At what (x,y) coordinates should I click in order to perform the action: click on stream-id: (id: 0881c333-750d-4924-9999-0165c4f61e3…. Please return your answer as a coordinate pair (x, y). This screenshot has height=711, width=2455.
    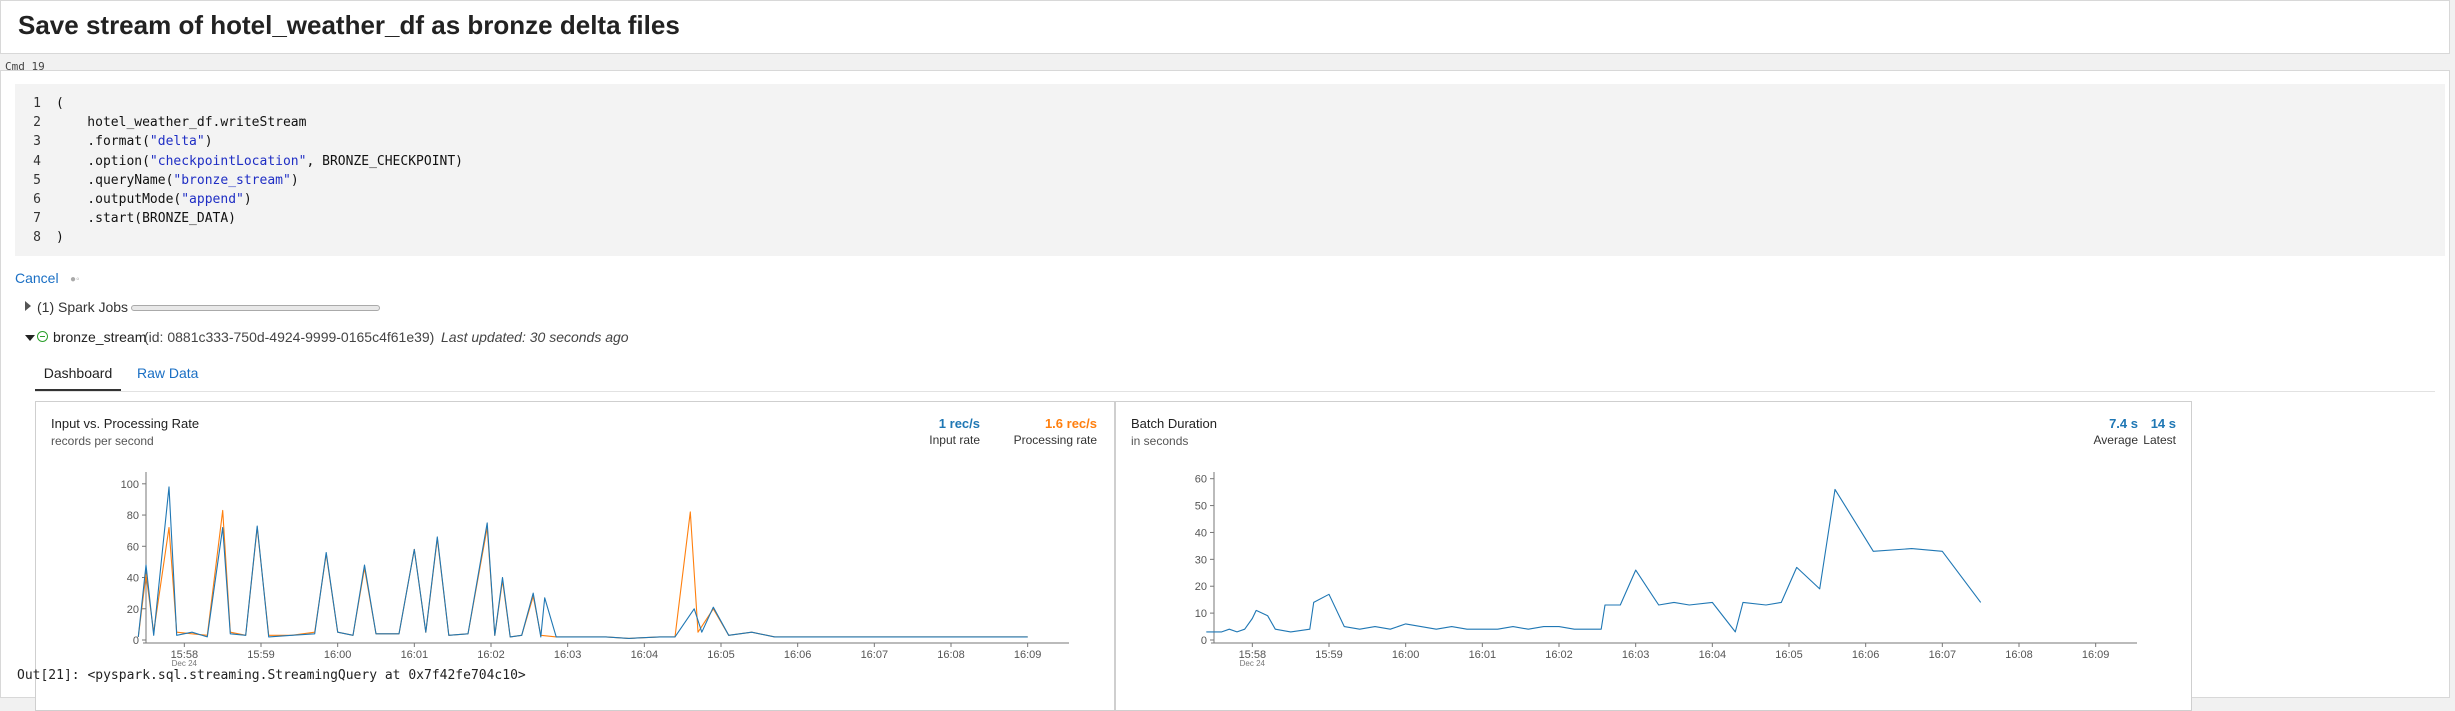
    Looking at the image, I should click on (289, 337).